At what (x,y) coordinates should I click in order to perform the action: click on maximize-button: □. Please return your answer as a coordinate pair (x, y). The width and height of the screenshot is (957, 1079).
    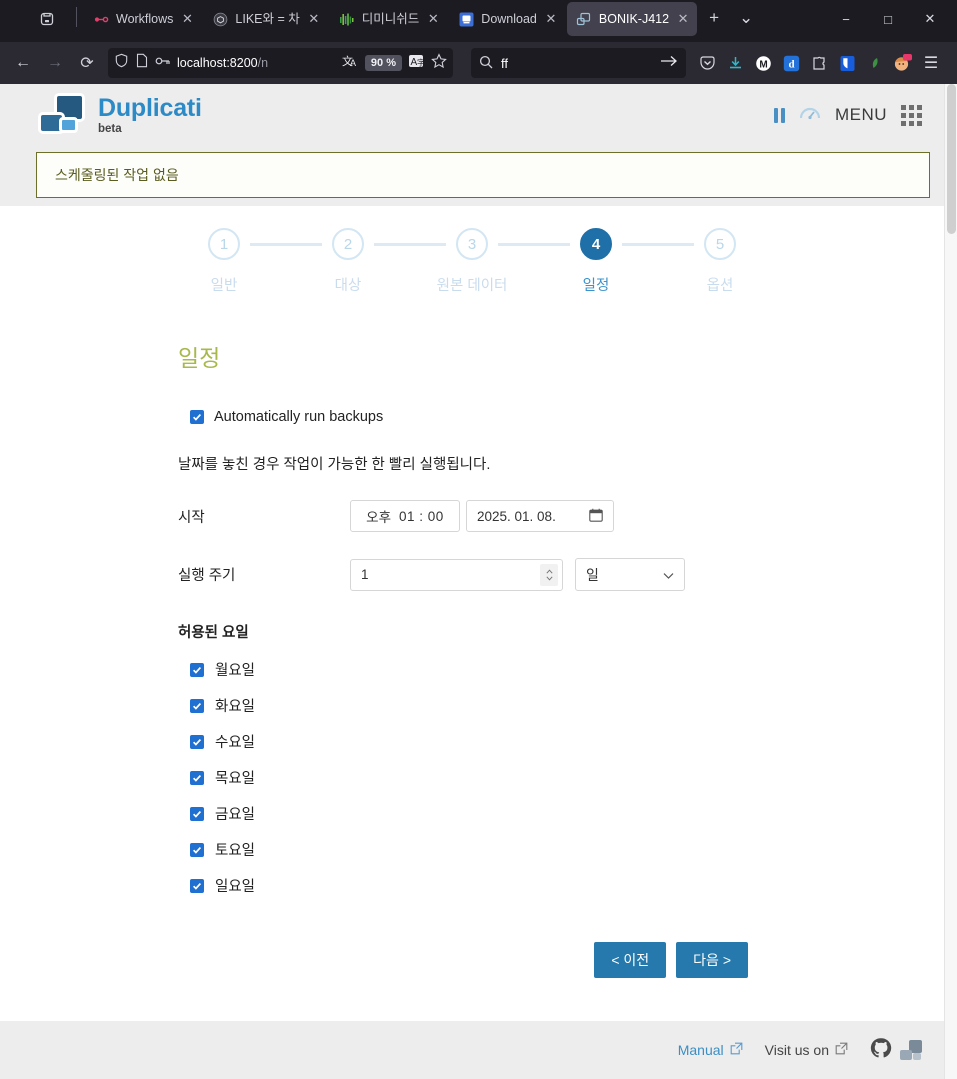
    Looking at the image, I should click on (888, 19).